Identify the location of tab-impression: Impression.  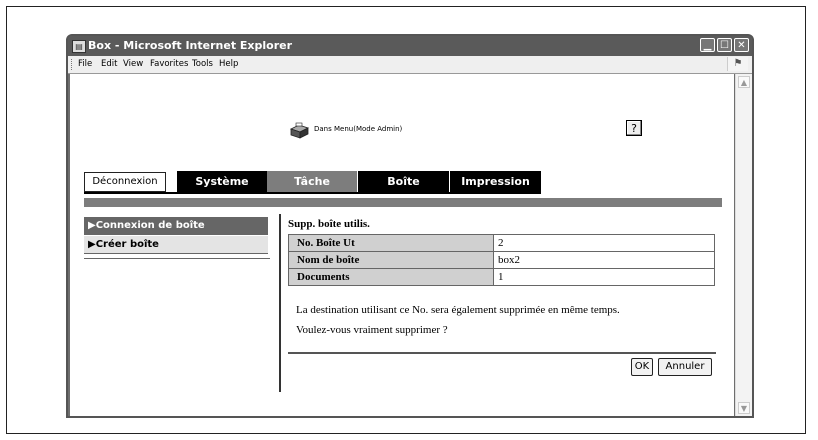
(495, 181).